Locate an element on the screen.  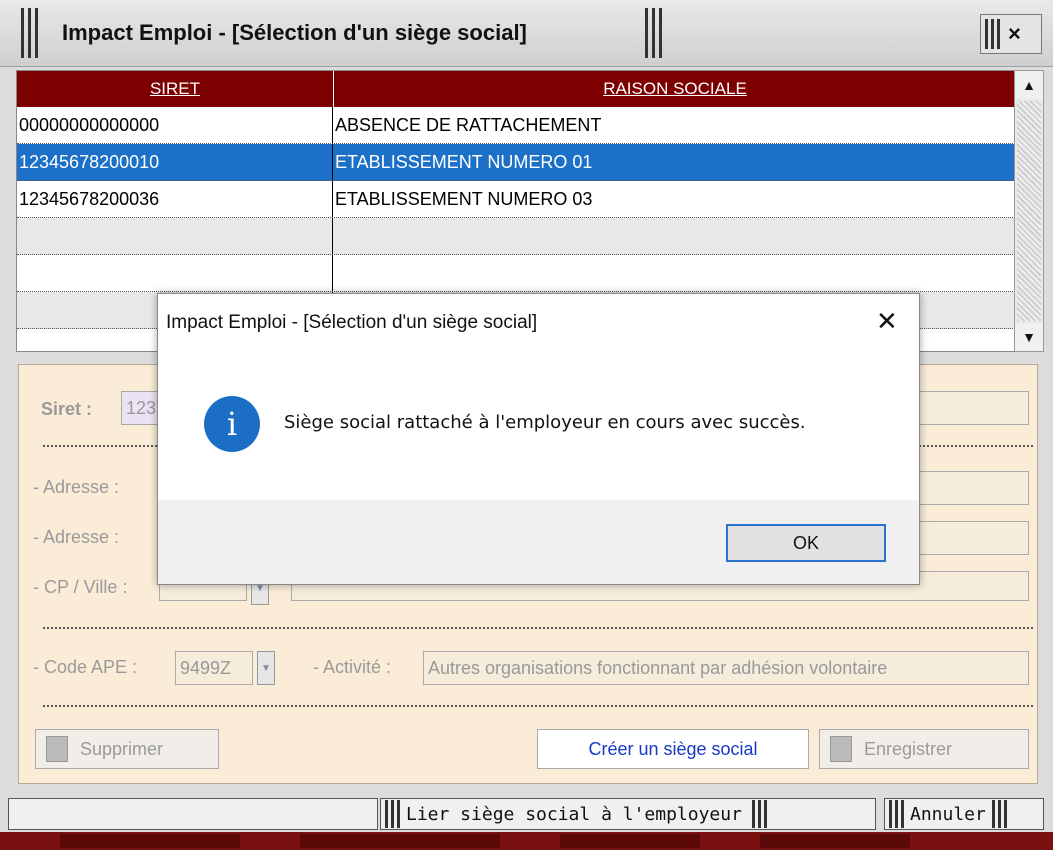
trash-icon is located at coordinates (57, 749).